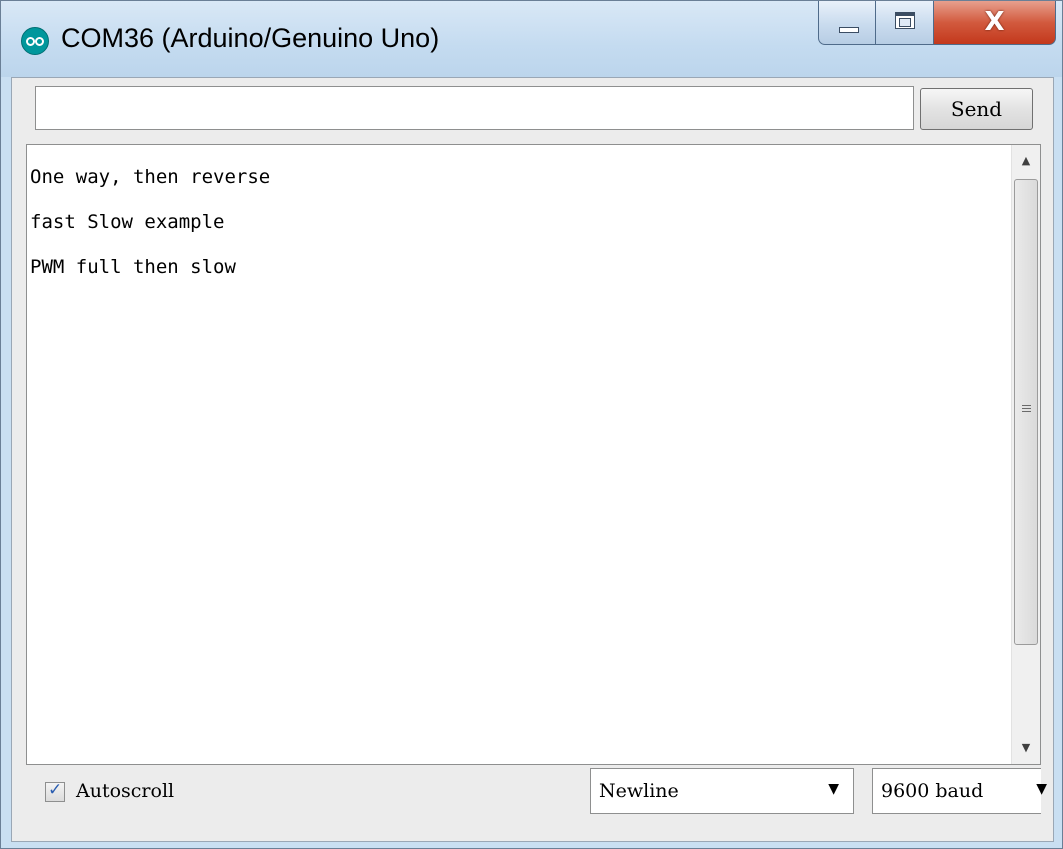  I want to click on baud-rate-value: 9600 baud, so click(932, 791).